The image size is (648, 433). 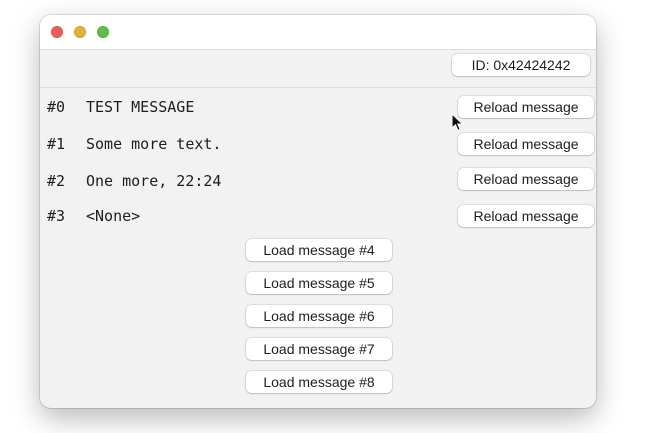 What do you see at coordinates (319, 316) in the screenshot?
I see `load-message-button: Load message #6` at bounding box center [319, 316].